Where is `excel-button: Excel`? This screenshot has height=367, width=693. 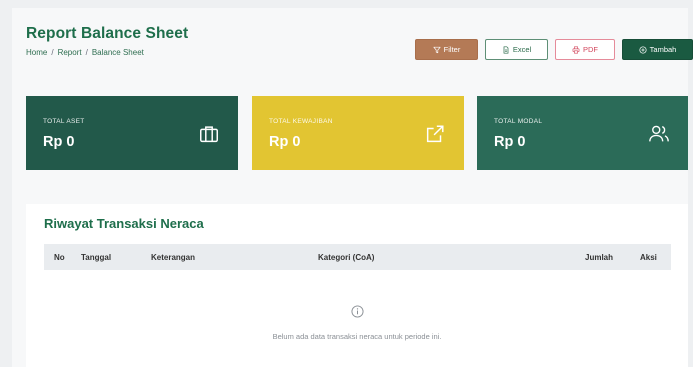 excel-button: Excel is located at coordinates (516, 49).